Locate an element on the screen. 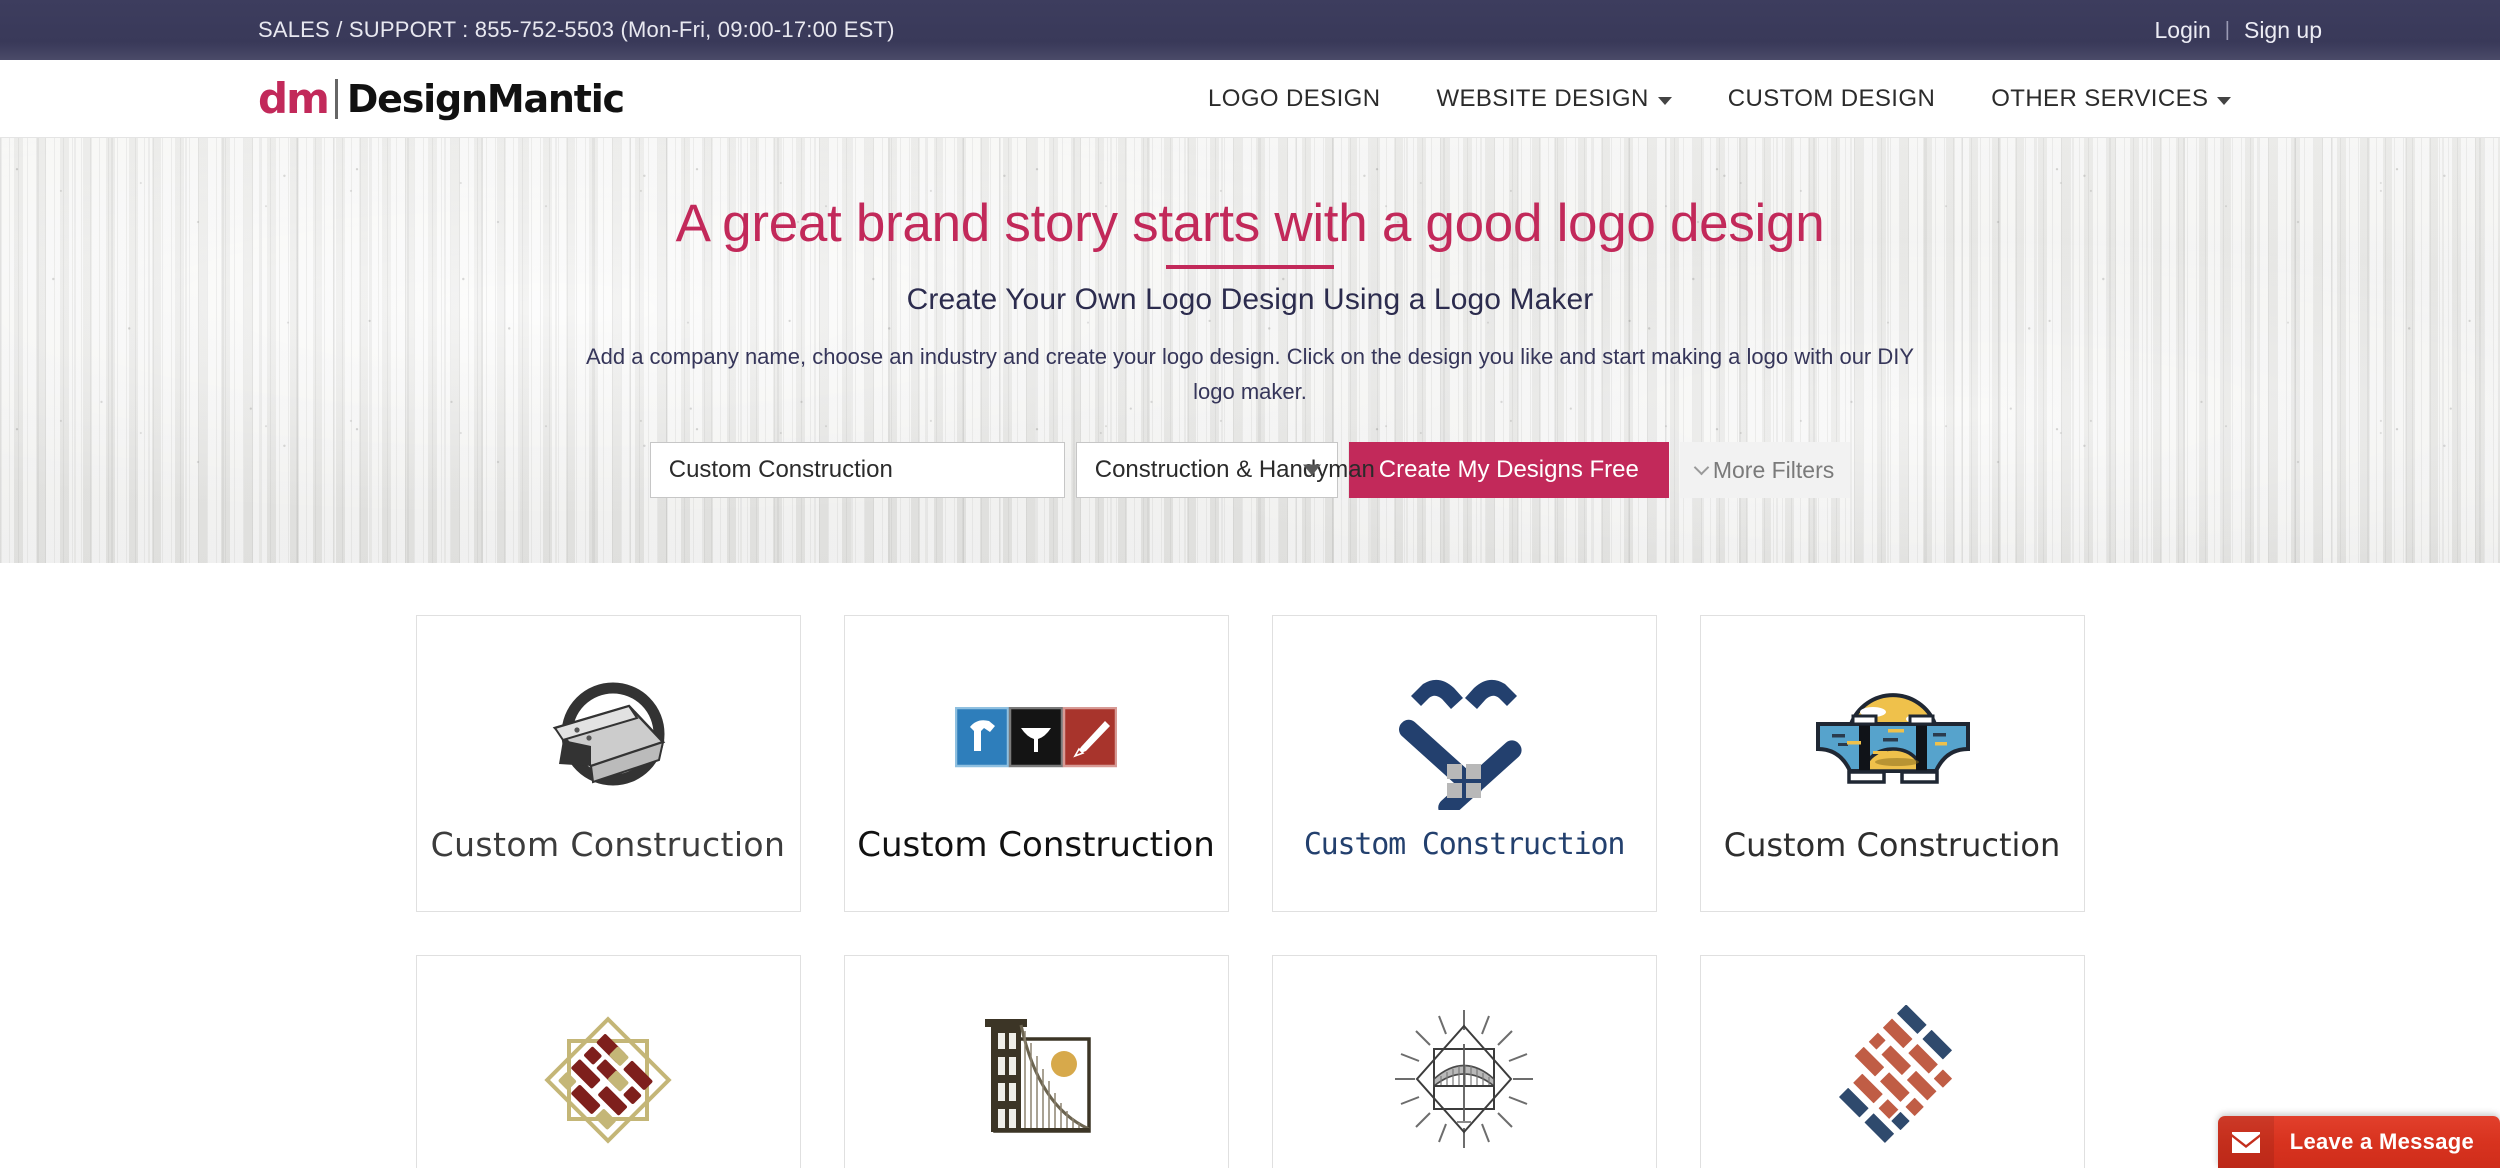 Image resolution: width=2500 pixels, height=1168 pixels. bridge-sun-water-icon is located at coordinates (1892, 739).